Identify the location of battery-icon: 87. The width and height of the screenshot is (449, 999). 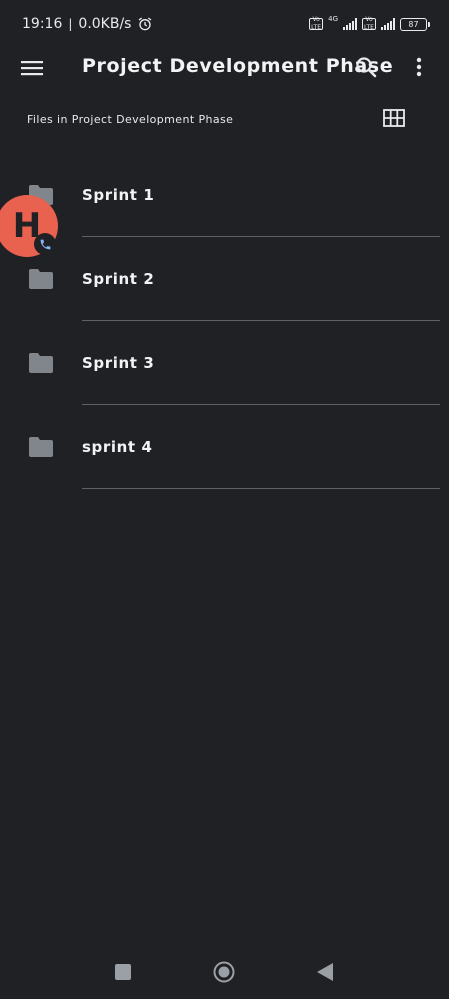
(415, 24).